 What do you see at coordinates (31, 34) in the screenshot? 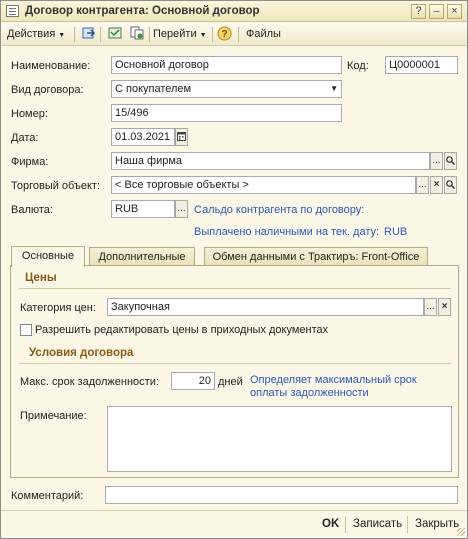
I see `actions-label: Действия` at bounding box center [31, 34].